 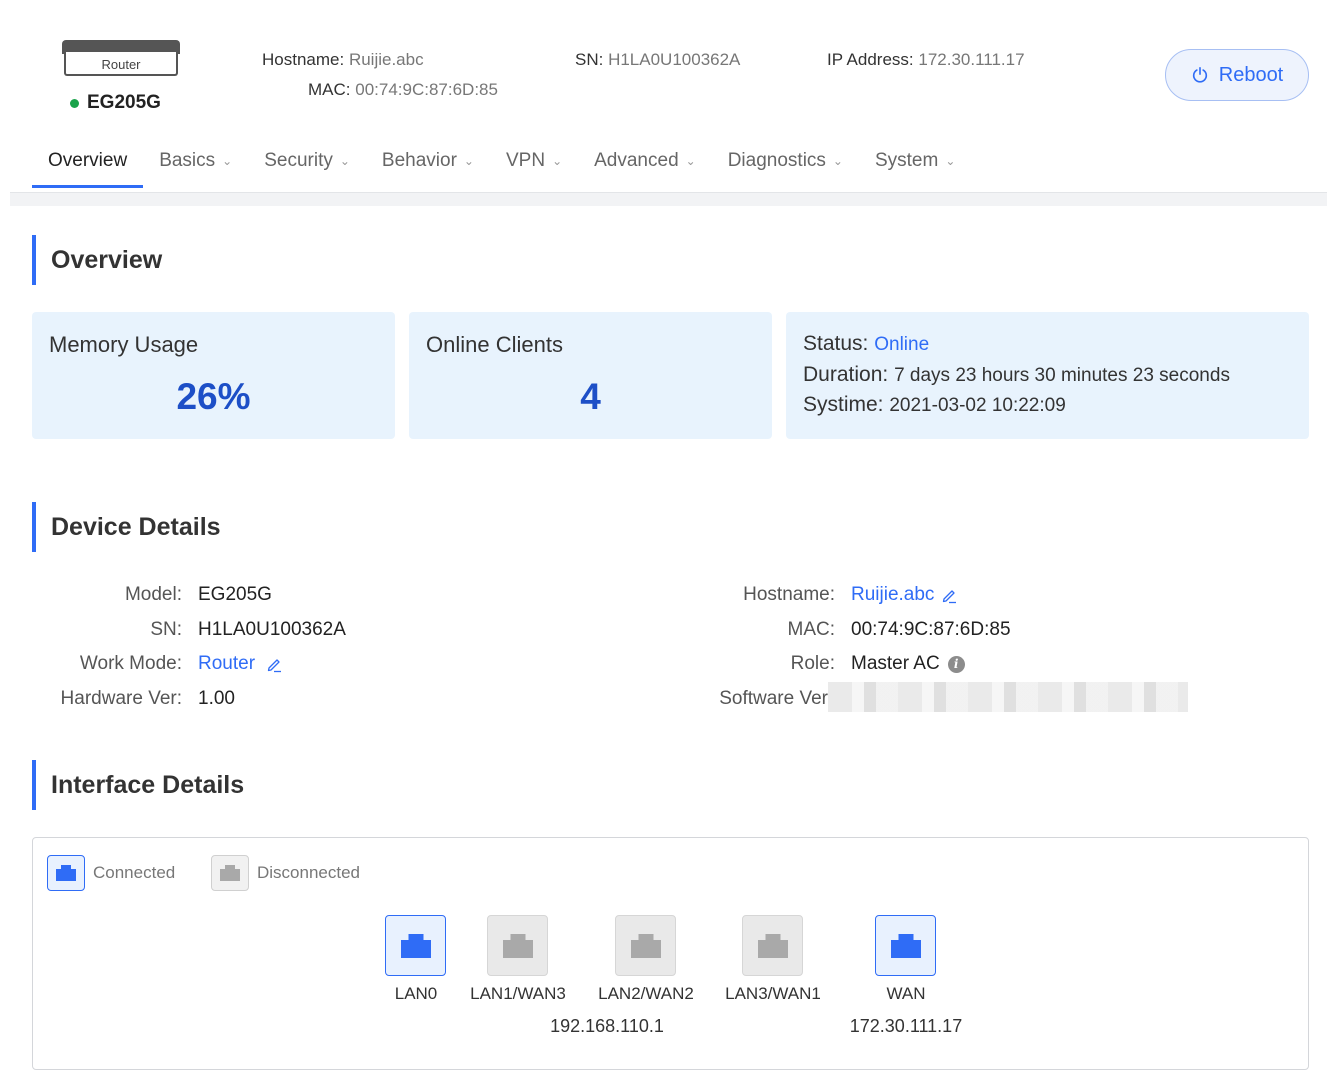 What do you see at coordinates (773, 993) in the screenshot?
I see `port-label: LAN3/WAN1` at bounding box center [773, 993].